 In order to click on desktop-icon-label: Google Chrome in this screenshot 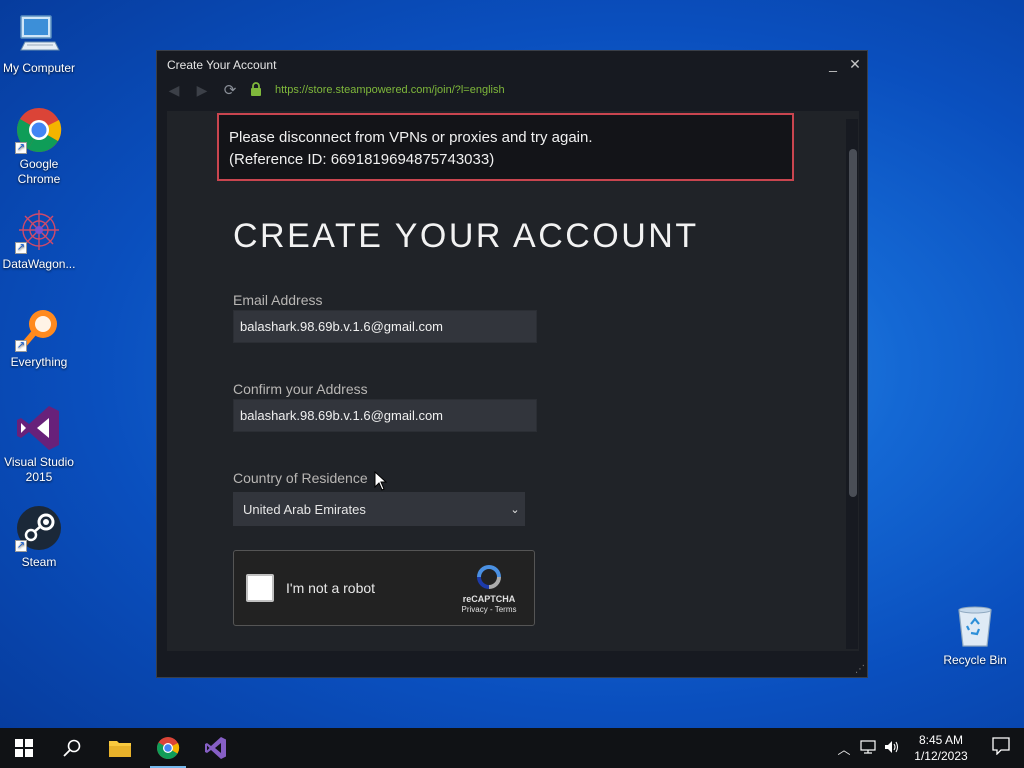, I will do `click(39, 171)`.